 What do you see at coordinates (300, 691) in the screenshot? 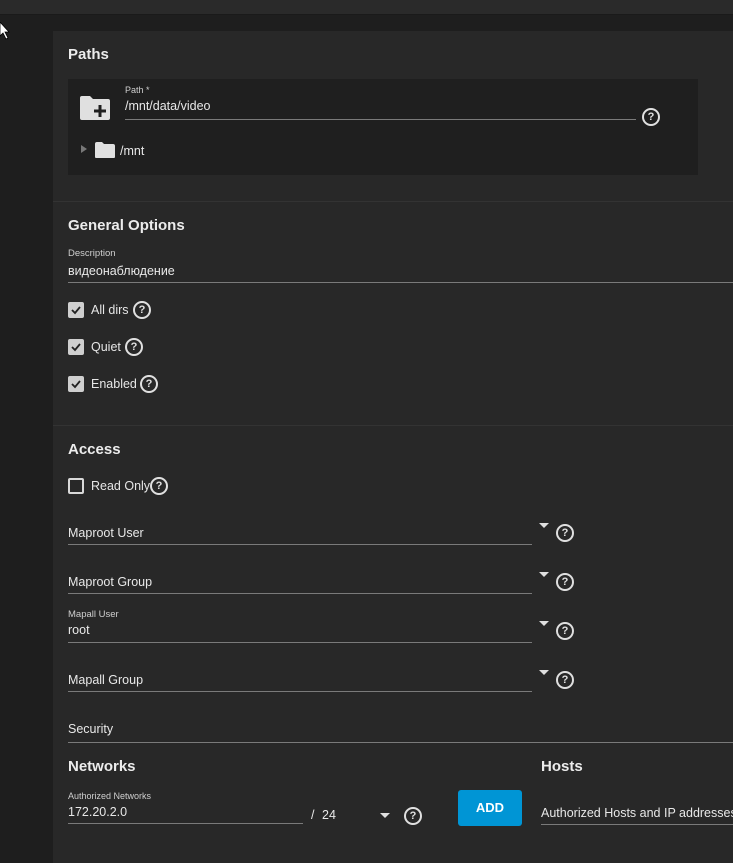
I see `mapall-group-underline` at bounding box center [300, 691].